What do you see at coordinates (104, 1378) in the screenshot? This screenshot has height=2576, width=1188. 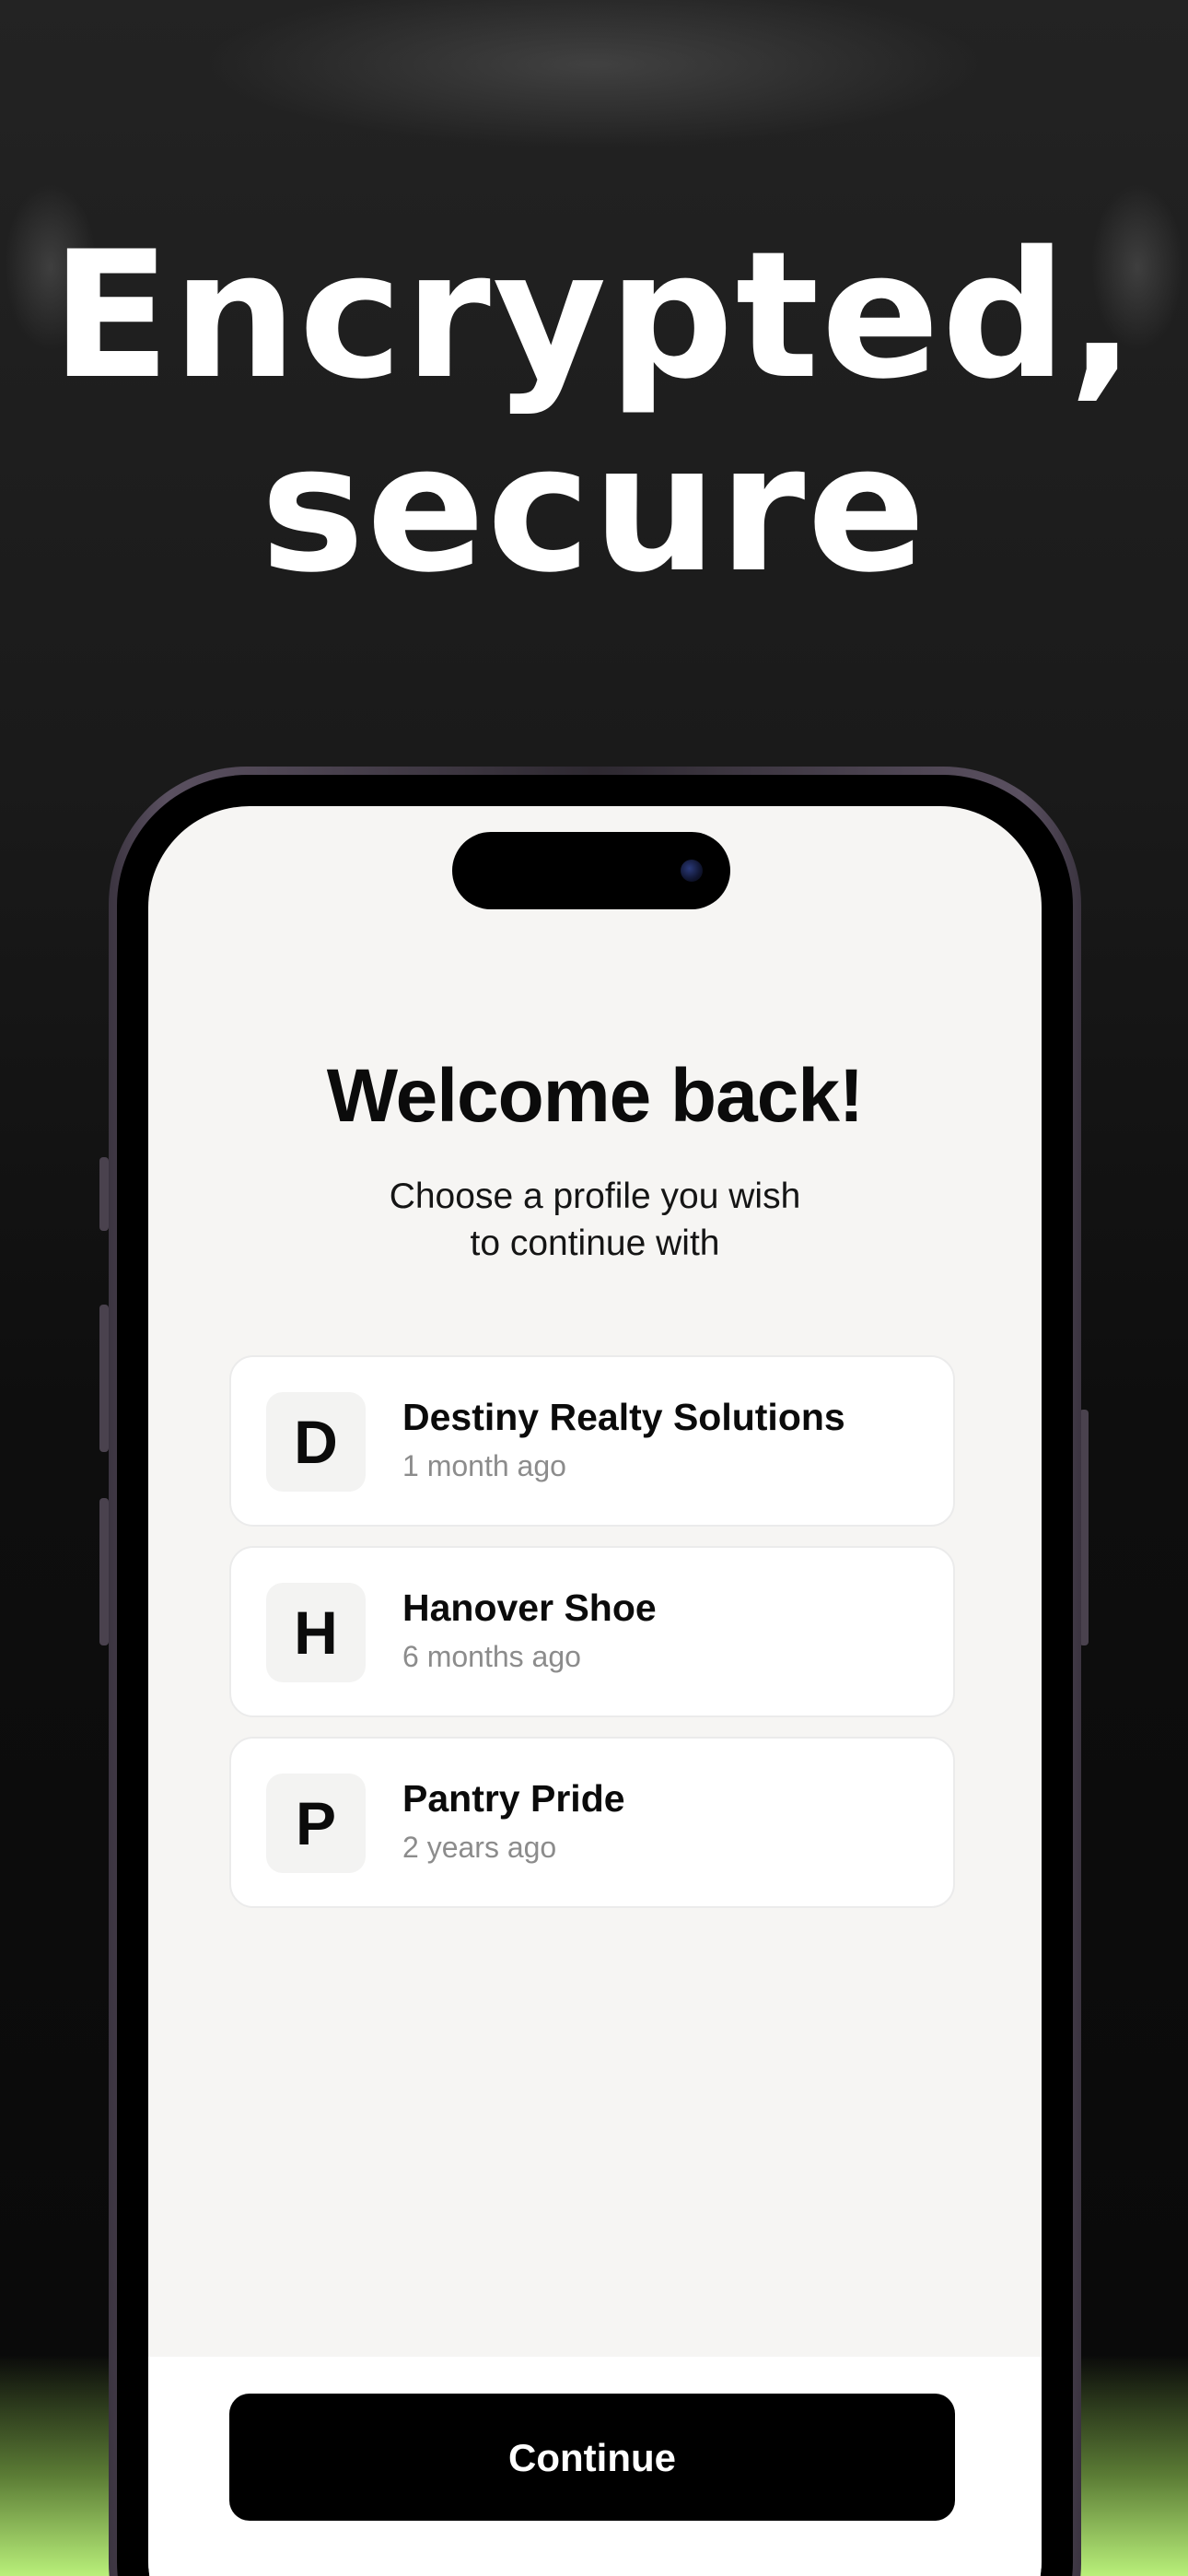 I see `phone-volume-up-button` at bounding box center [104, 1378].